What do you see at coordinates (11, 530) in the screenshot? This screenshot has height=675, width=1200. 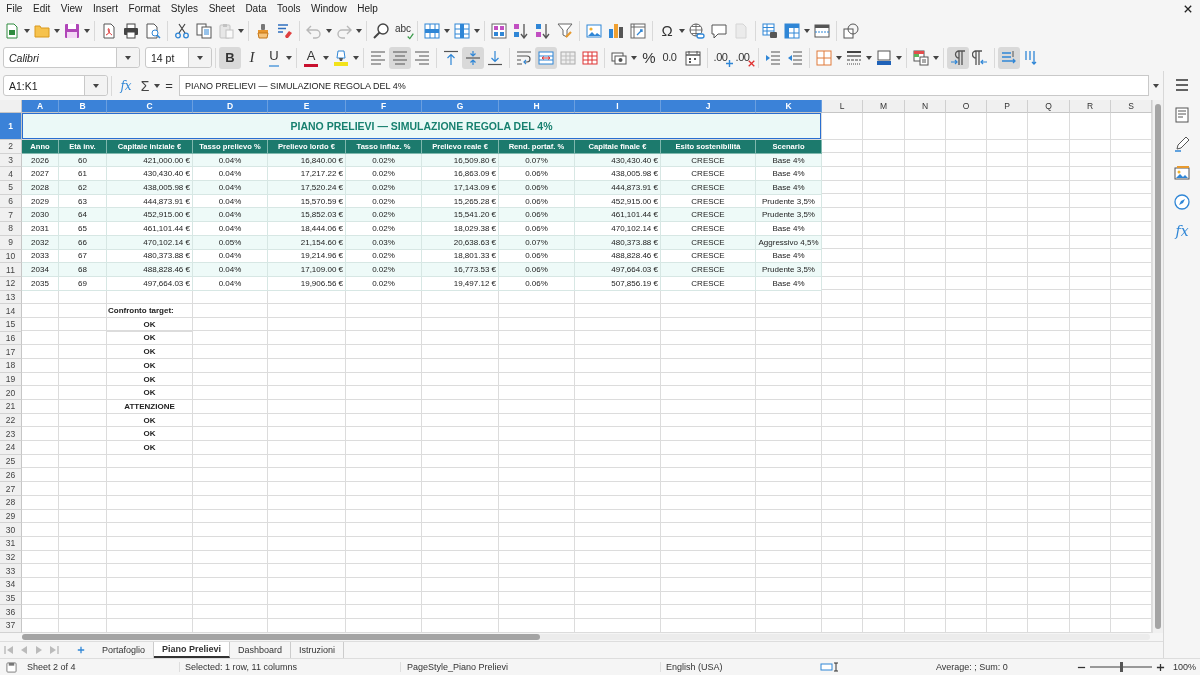 I see `row-header: 30` at bounding box center [11, 530].